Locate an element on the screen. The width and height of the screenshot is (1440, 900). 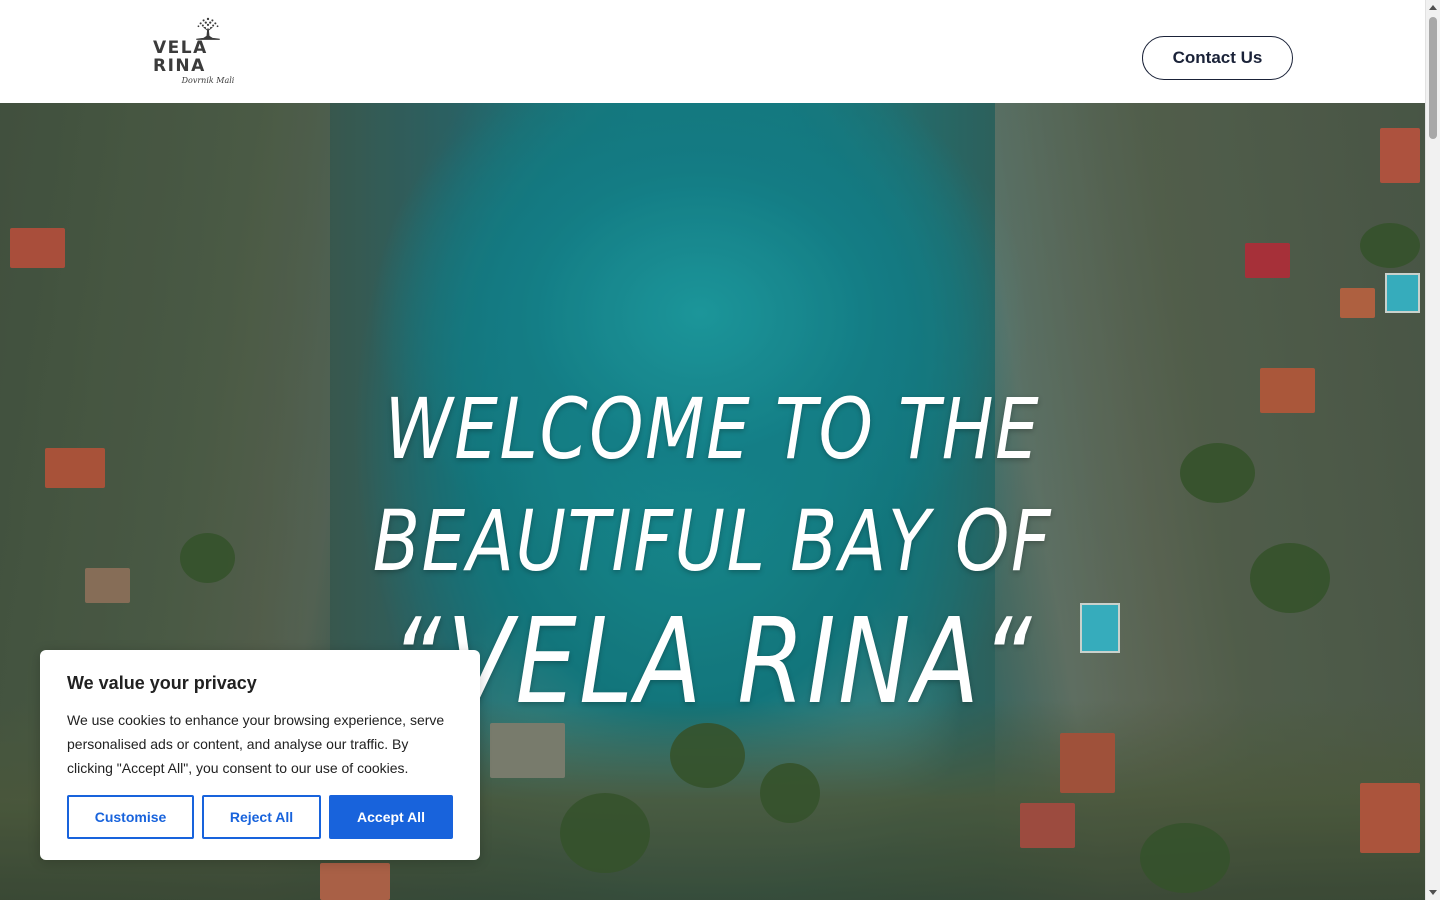
page-scrollbar is located at coordinates (1432, 450).